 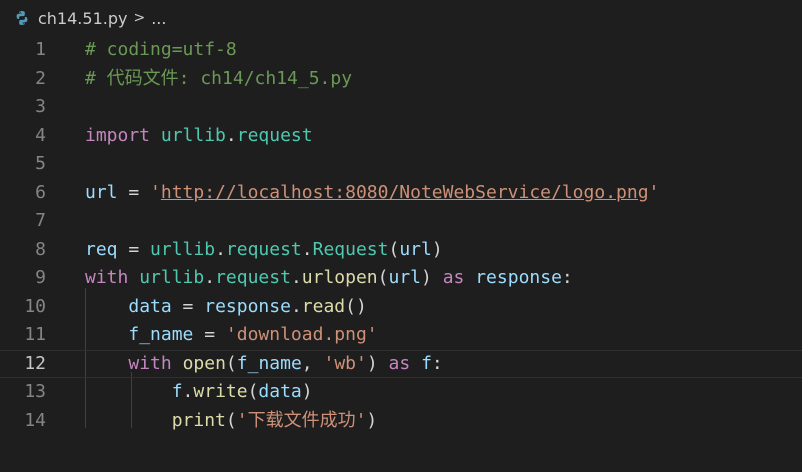 I want to click on code-token: # 代码文件: ch14/ch14_5.py, so click(x=219, y=78).